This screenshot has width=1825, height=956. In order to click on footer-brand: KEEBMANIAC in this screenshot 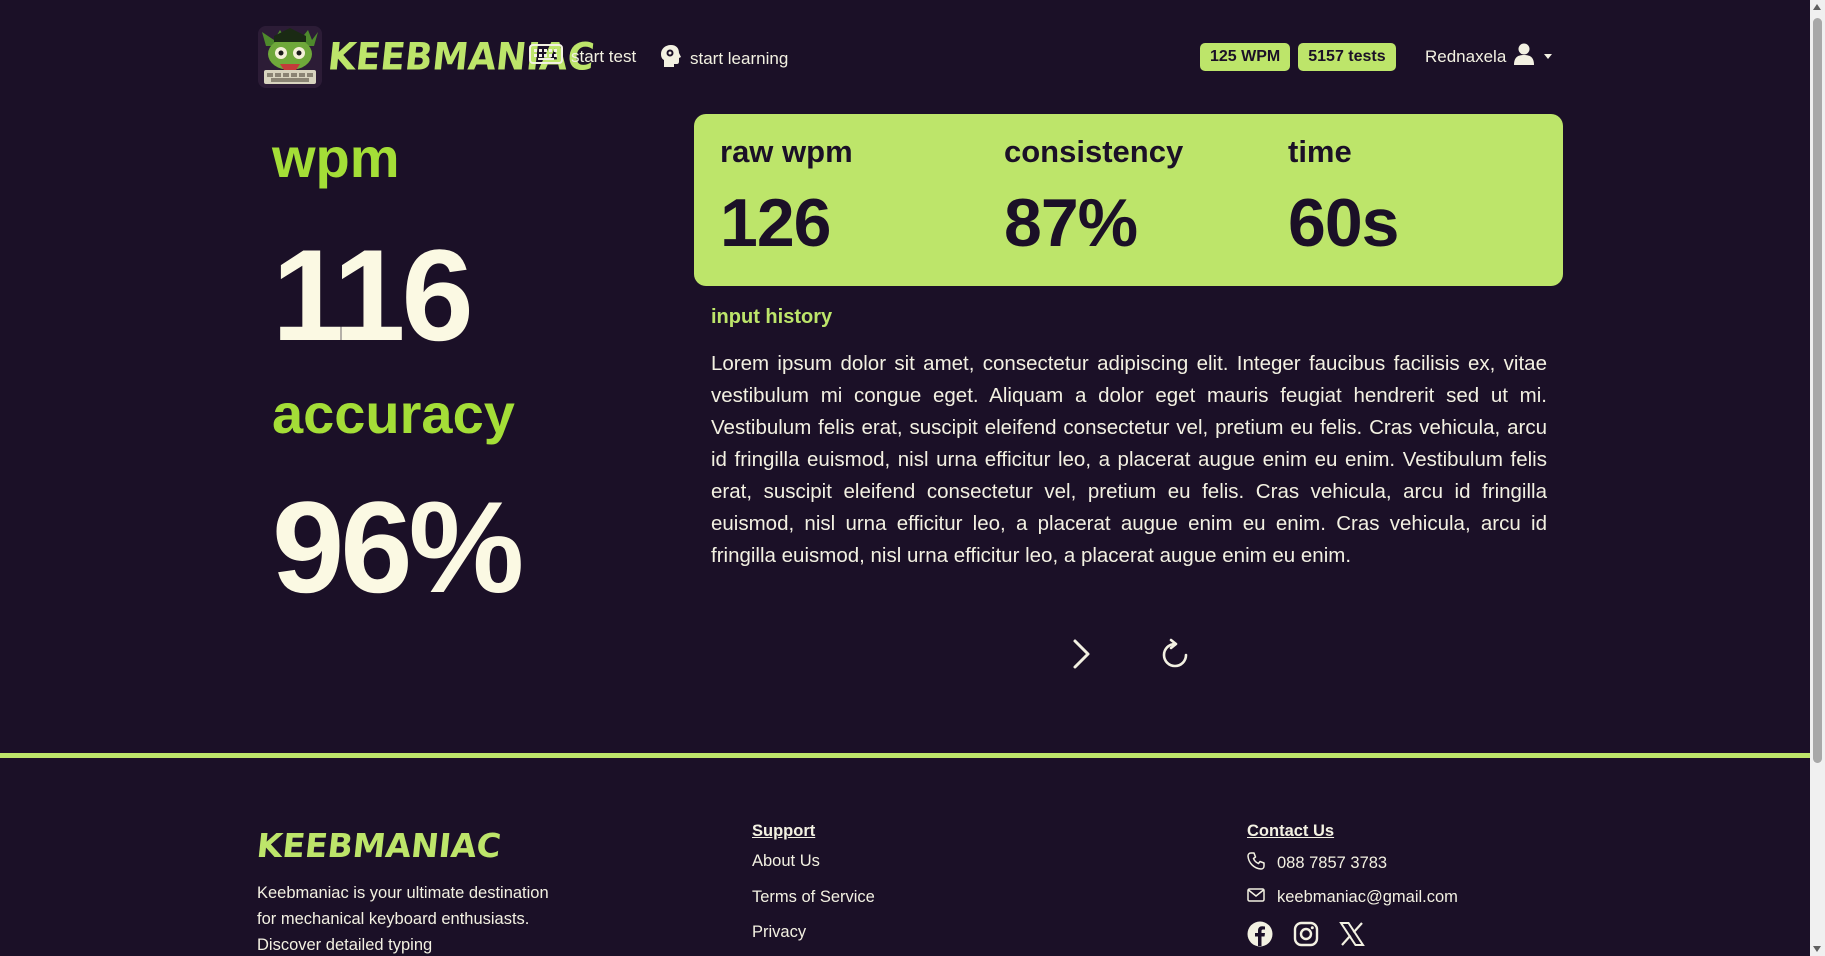, I will do `click(378, 845)`.